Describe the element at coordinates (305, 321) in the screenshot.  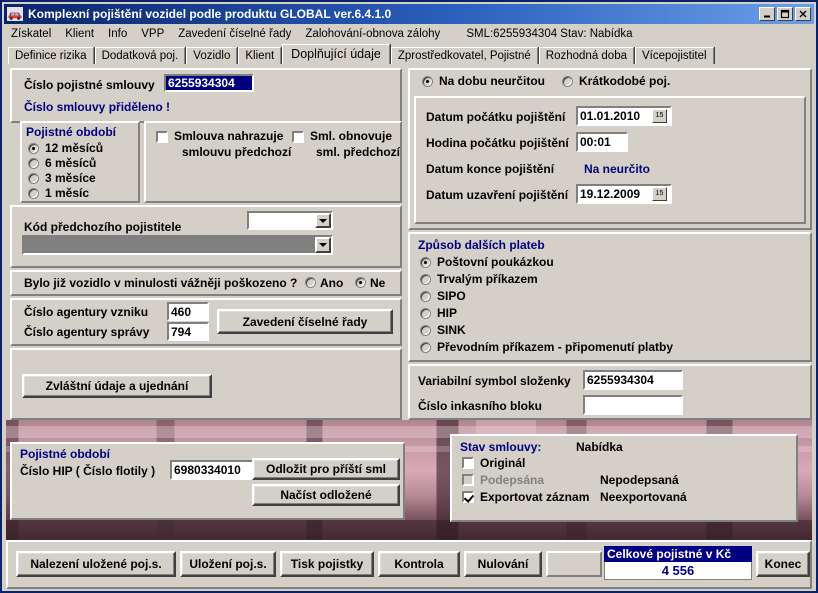
I see `zavedeni-ciselne-rady-button: Zavedení číselné řady` at that location.